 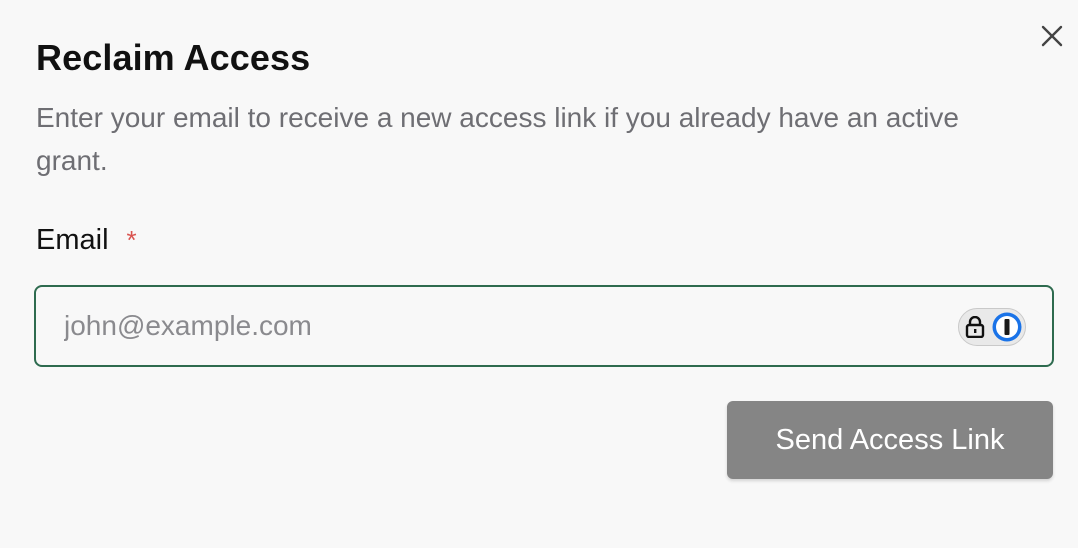 What do you see at coordinates (975, 327) in the screenshot?
I see `lock-icon` at bounding box center [975, 327].